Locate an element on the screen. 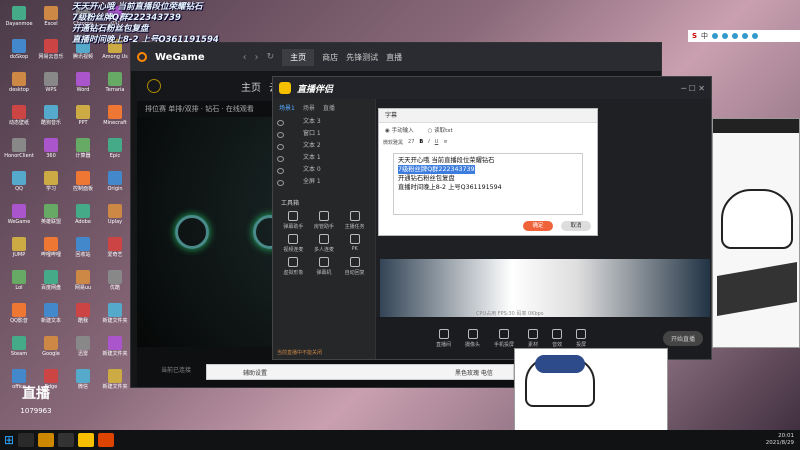  desktop-icon: 动态壁纸 is located at coordinates (19, 115).